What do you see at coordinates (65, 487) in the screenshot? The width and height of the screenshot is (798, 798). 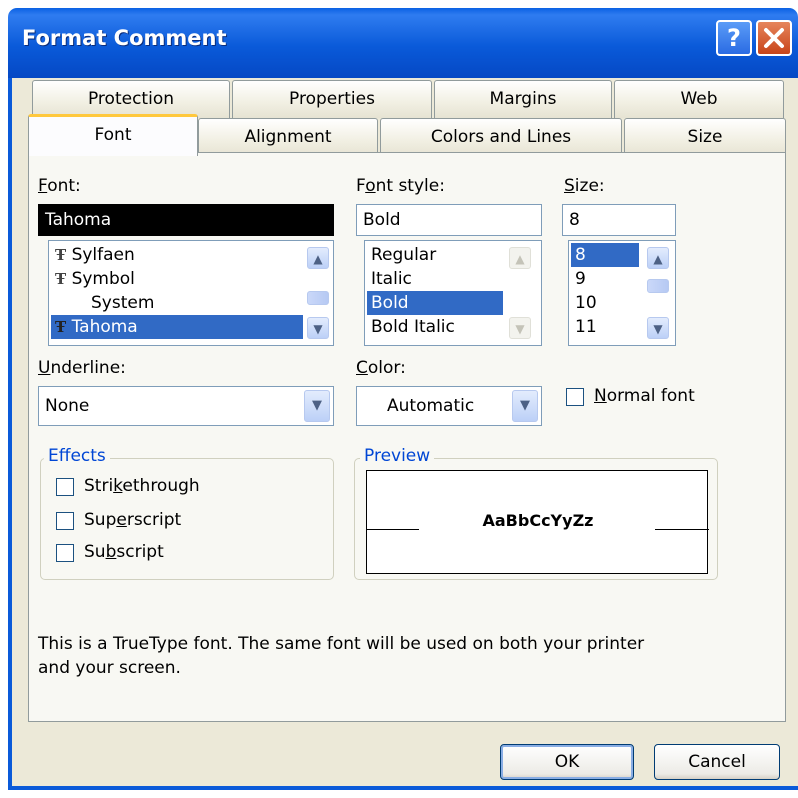 I see `strikethrough-checkbox` at bounding box center [65, 487].